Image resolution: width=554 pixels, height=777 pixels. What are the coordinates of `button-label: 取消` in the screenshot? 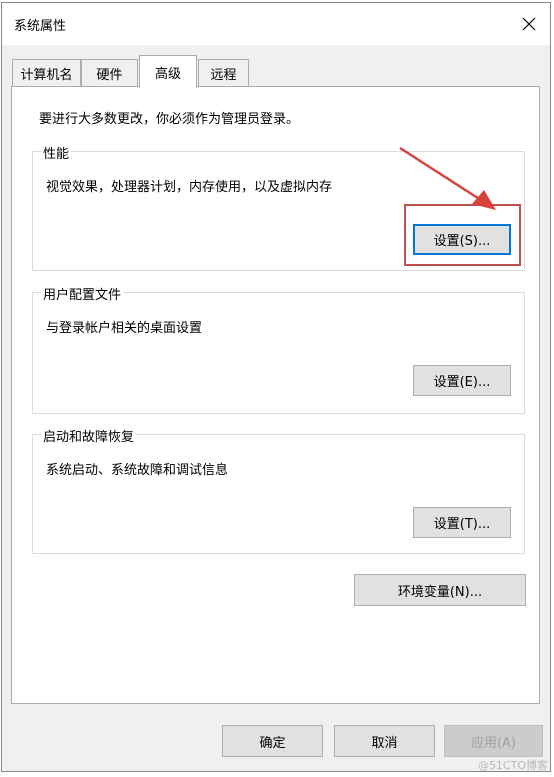 It's located at (384, 743).